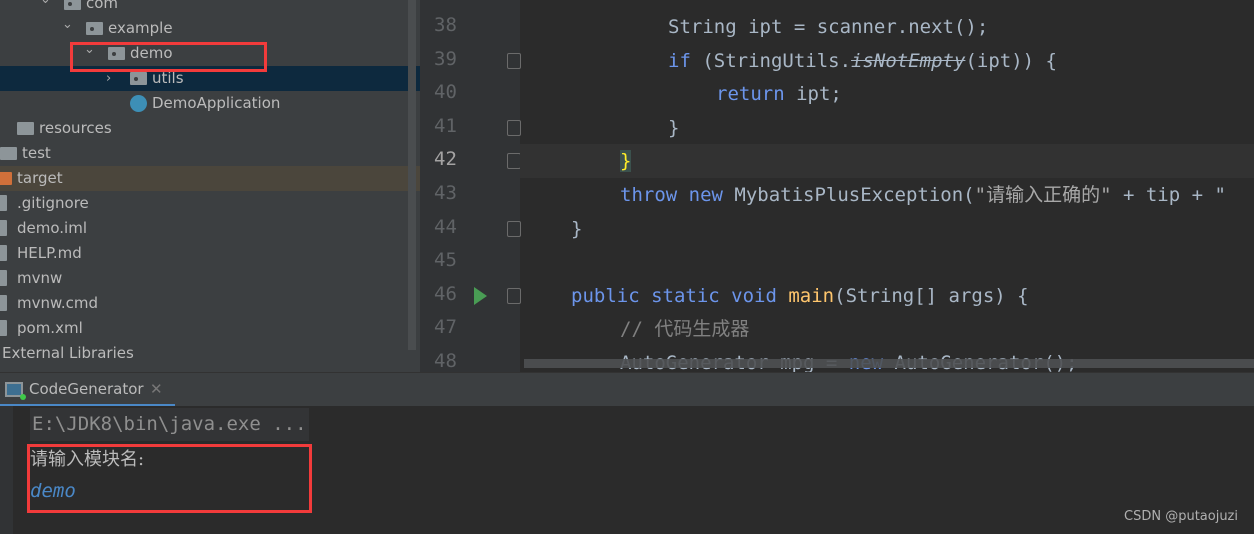  I want to click on tree-item-label: resources, so click(75, 128).